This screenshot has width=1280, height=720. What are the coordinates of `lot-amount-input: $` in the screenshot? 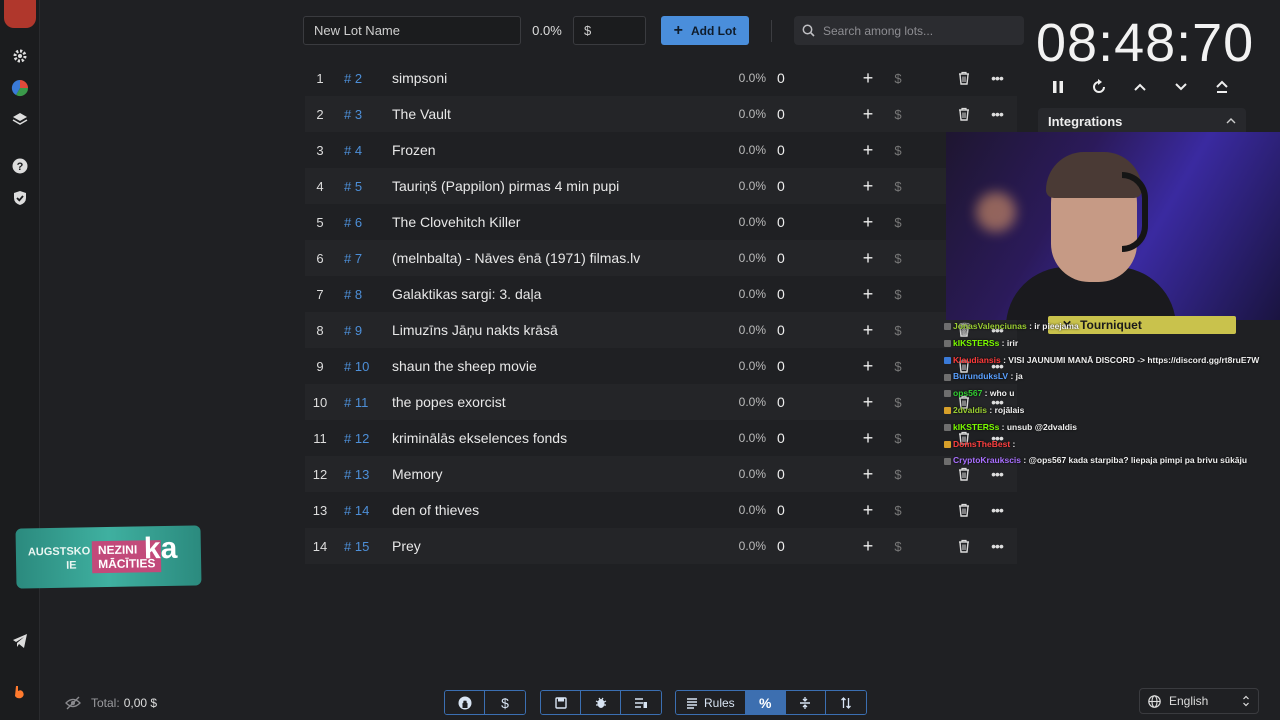 It's located at (609, 30).